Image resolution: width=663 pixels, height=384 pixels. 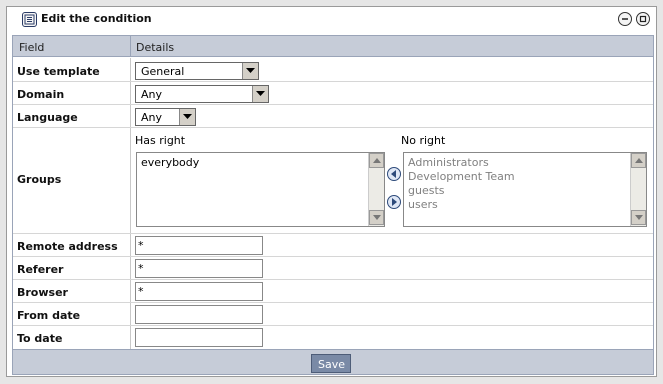 I want to click on remote-address-label: Remote address, so click(x=67, y=246).